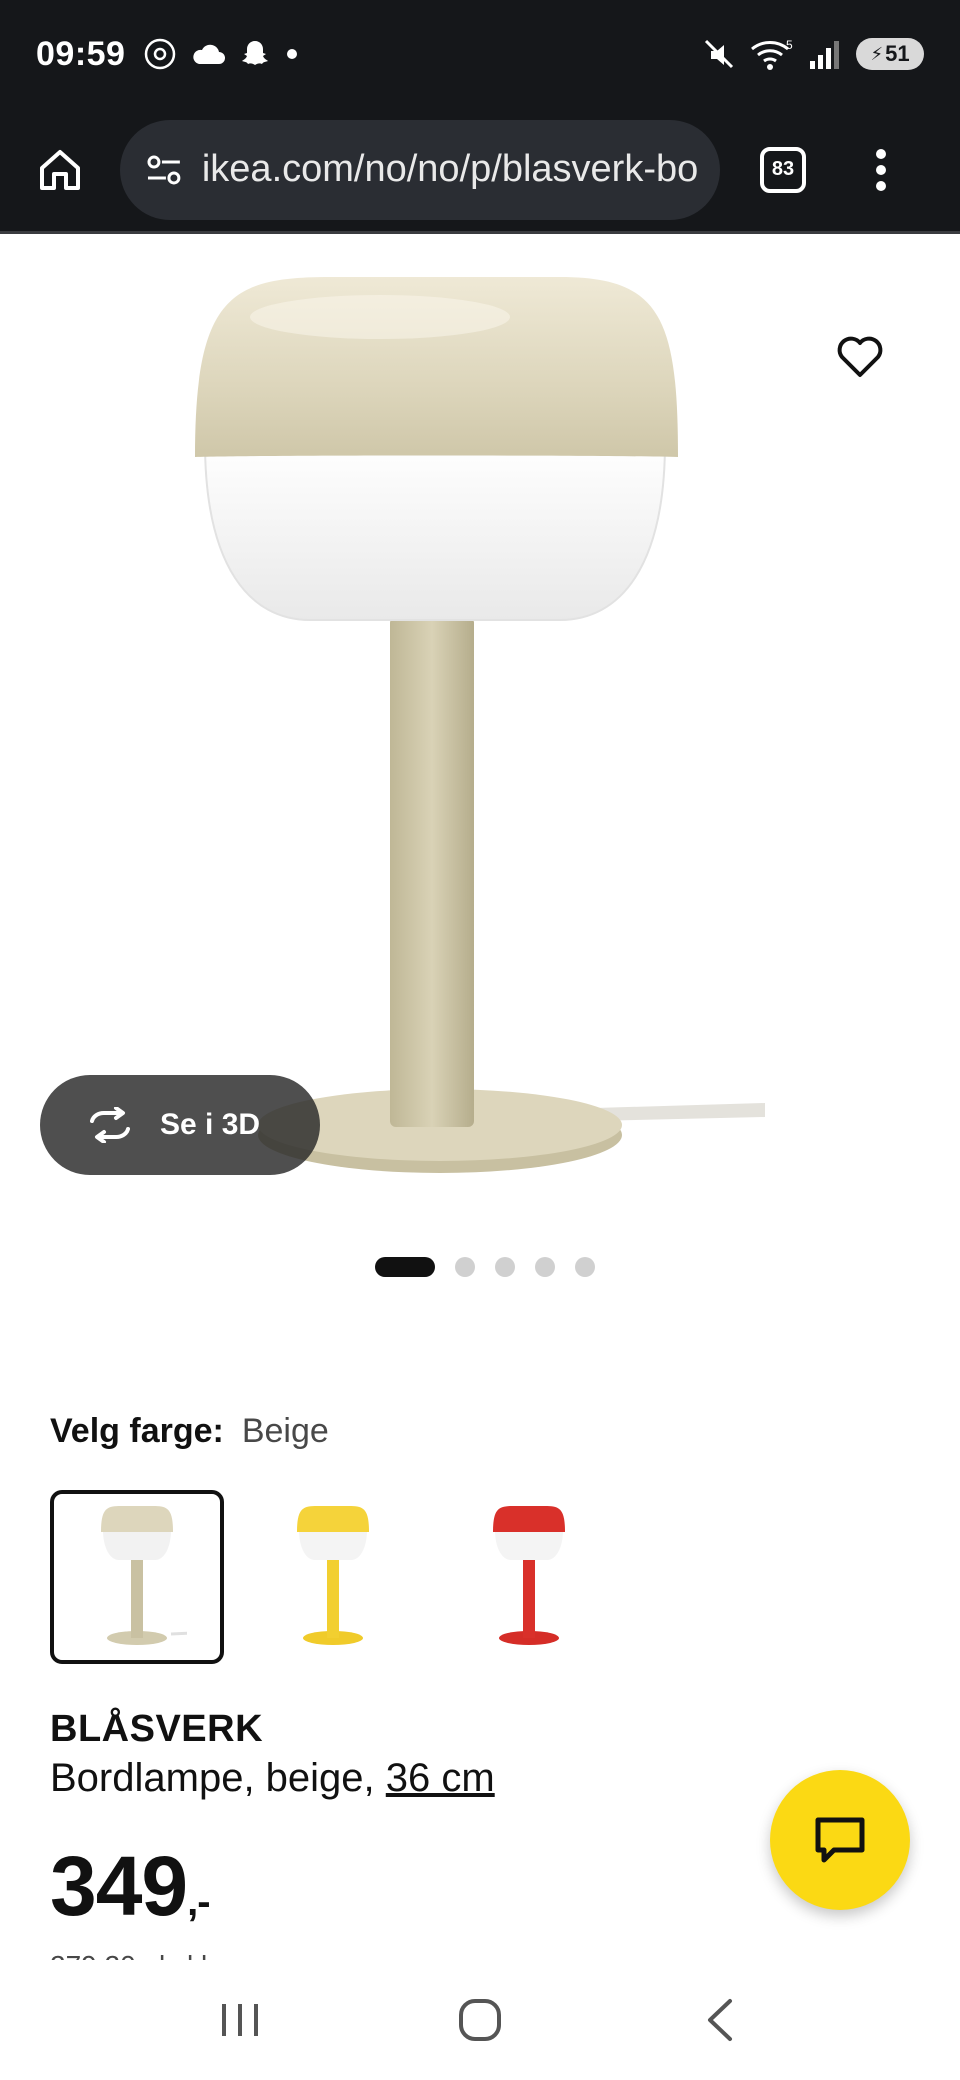 This screenshot has height=2080, width=960. I want to click on dot-icon, so click(292, 54).